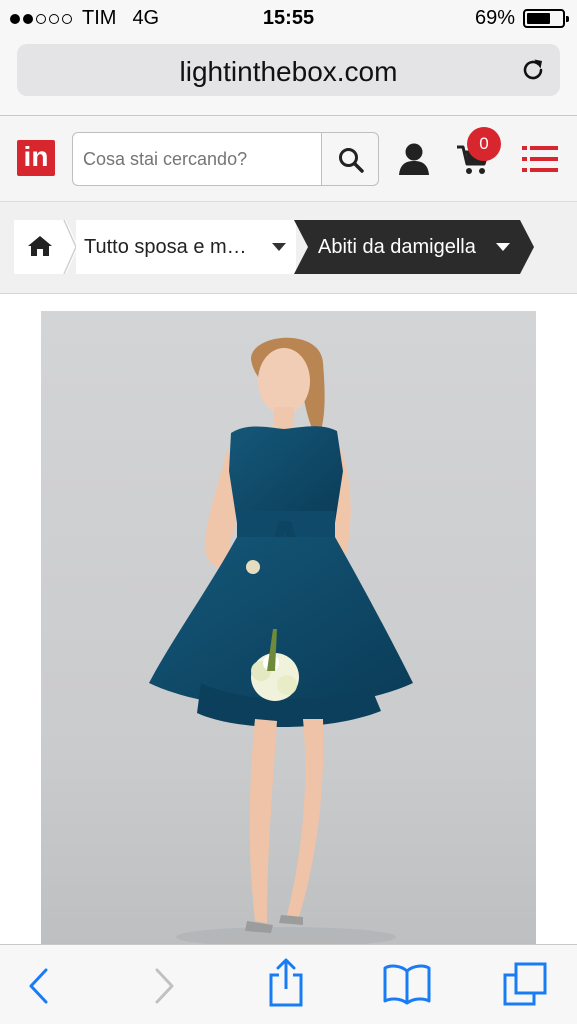 Image resolution: width=577 pixels, height=1024 pixels. I want to click on search-button, so click(350, 159).